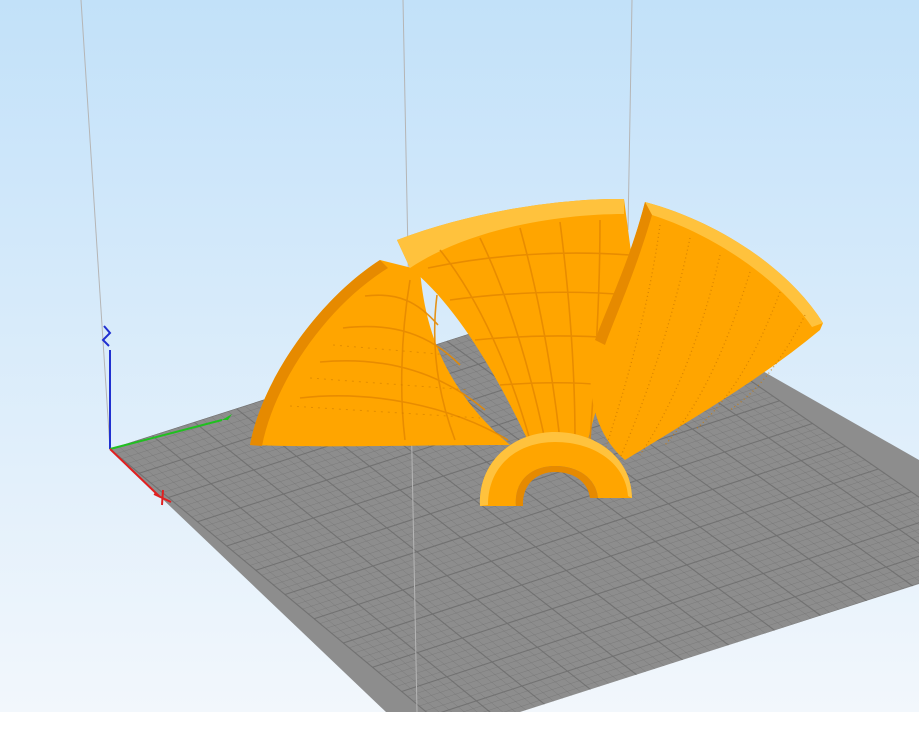 This screenshot has height=753, width=919. I want to click on bottom-strip, so click(459, 732).